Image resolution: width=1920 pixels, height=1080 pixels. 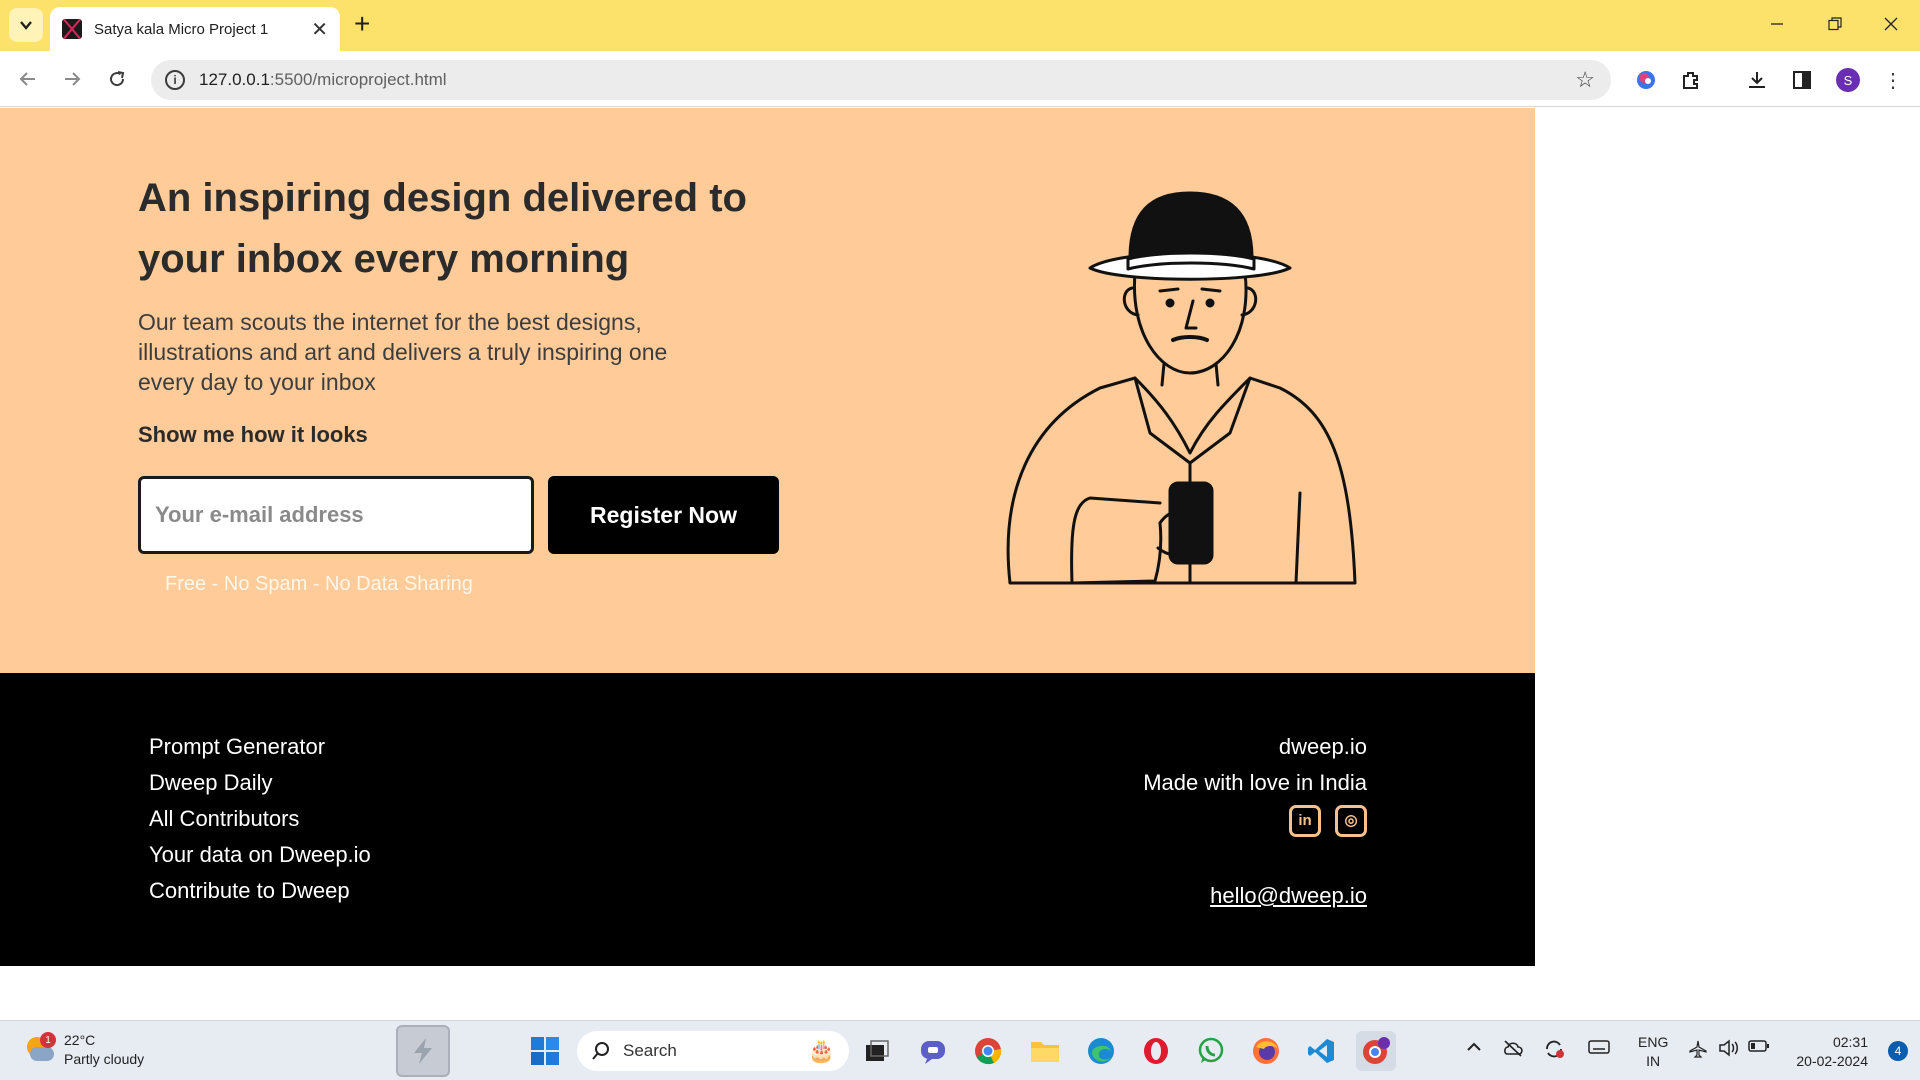 I want to click on site-favicon-icon, so click(x=72, y=29).